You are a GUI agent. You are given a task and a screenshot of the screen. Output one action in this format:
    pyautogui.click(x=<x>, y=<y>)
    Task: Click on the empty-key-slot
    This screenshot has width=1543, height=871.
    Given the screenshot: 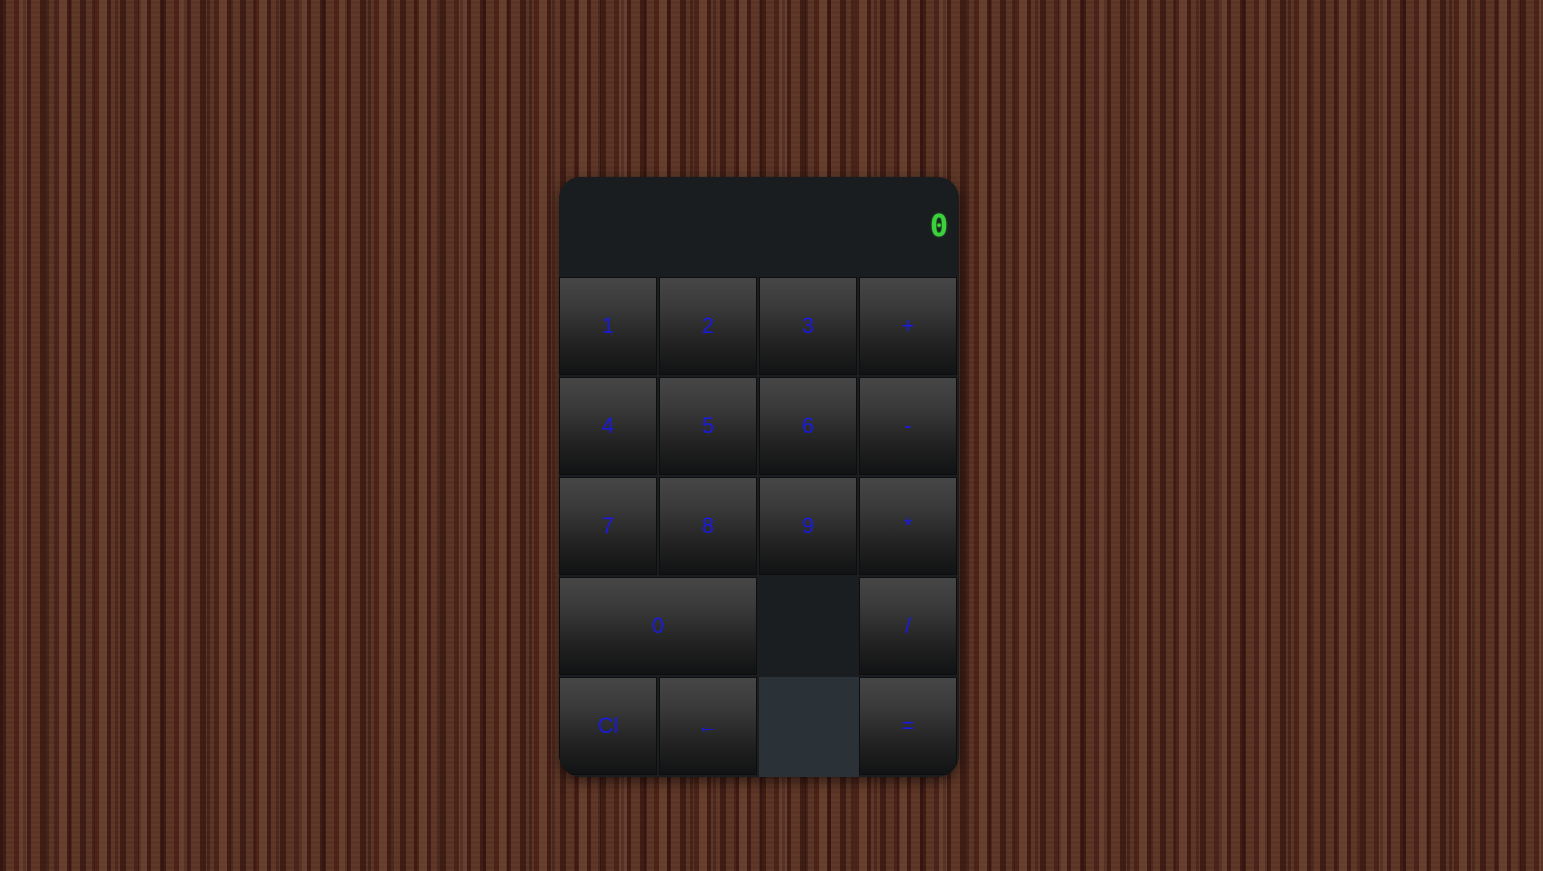 What is the action you would take?
    pyautogui.click(x=809, y=727)
    